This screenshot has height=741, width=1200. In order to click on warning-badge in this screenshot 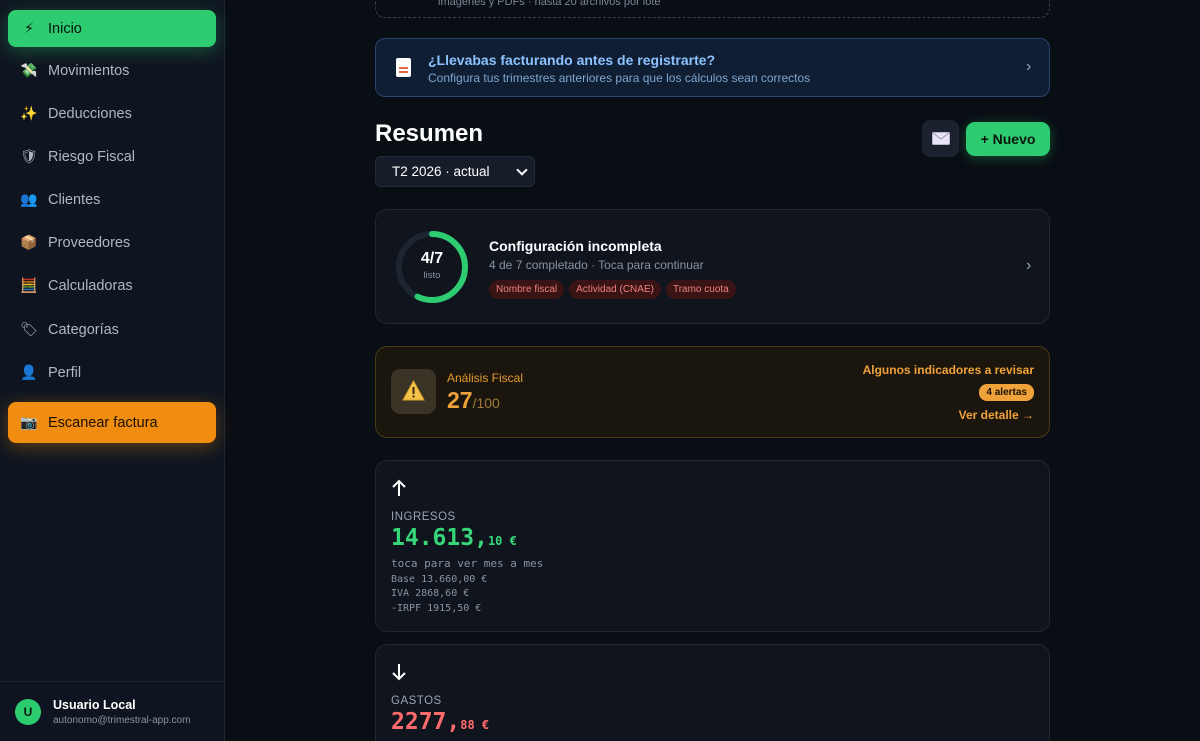, I will do `click(413, 391)`.